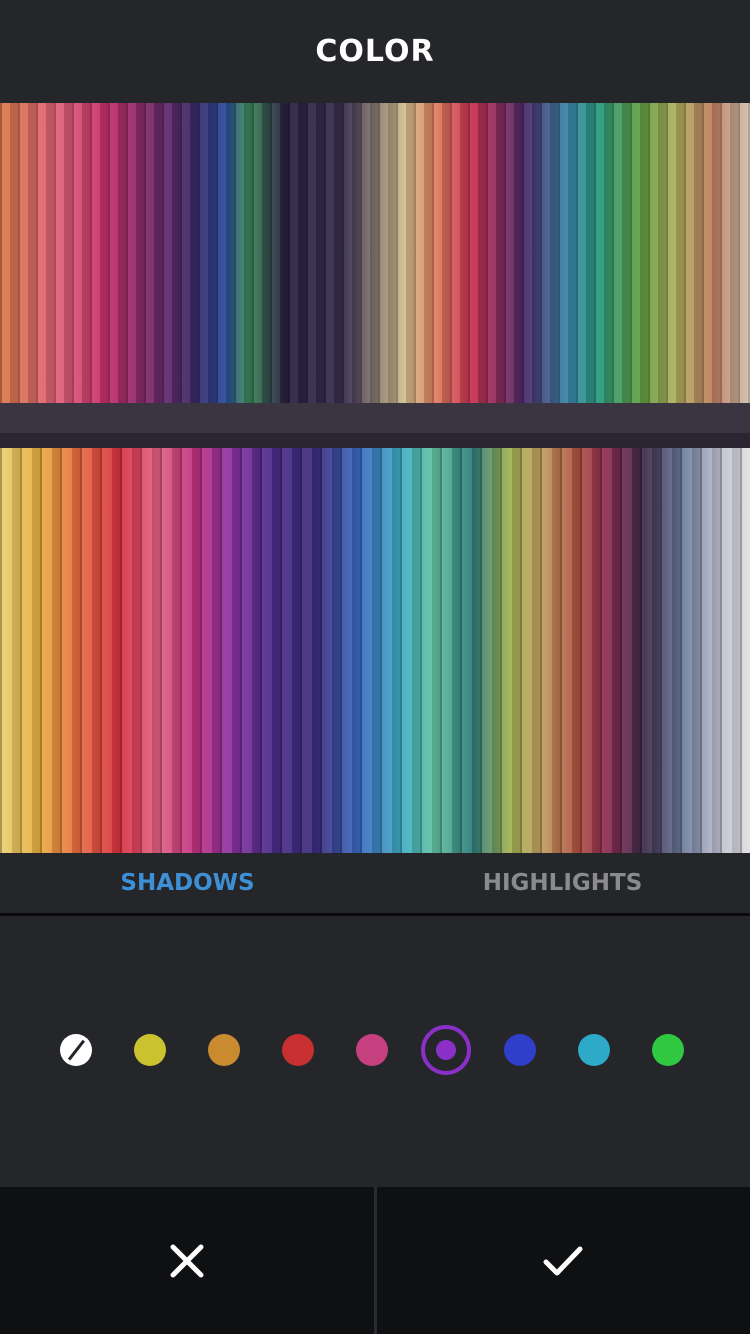  I want to click on check-icon, so click(563, 1260).